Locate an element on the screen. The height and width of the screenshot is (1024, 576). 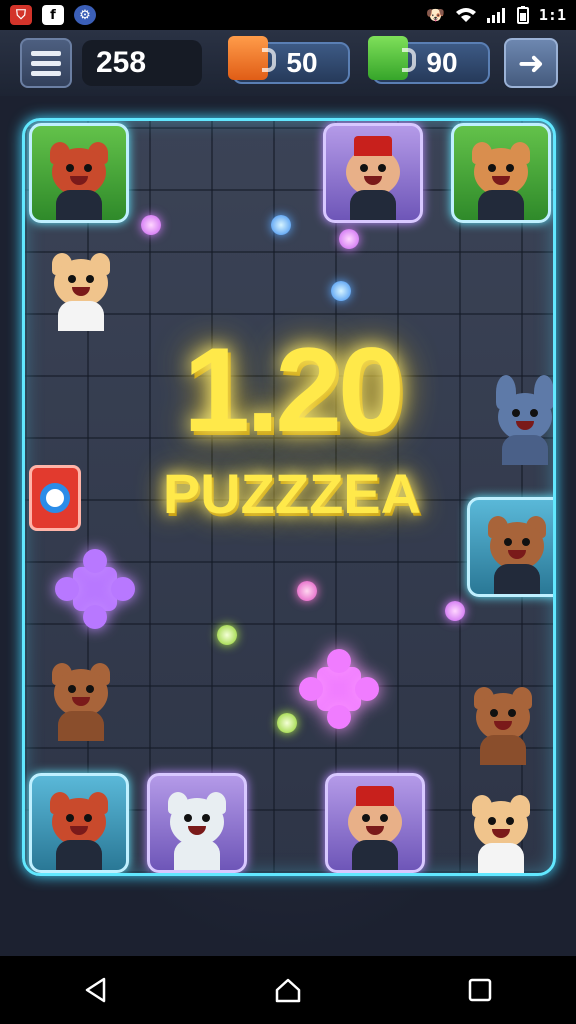
top-hud: 258 50 90 ➜ is located at coordinates (288, 63).